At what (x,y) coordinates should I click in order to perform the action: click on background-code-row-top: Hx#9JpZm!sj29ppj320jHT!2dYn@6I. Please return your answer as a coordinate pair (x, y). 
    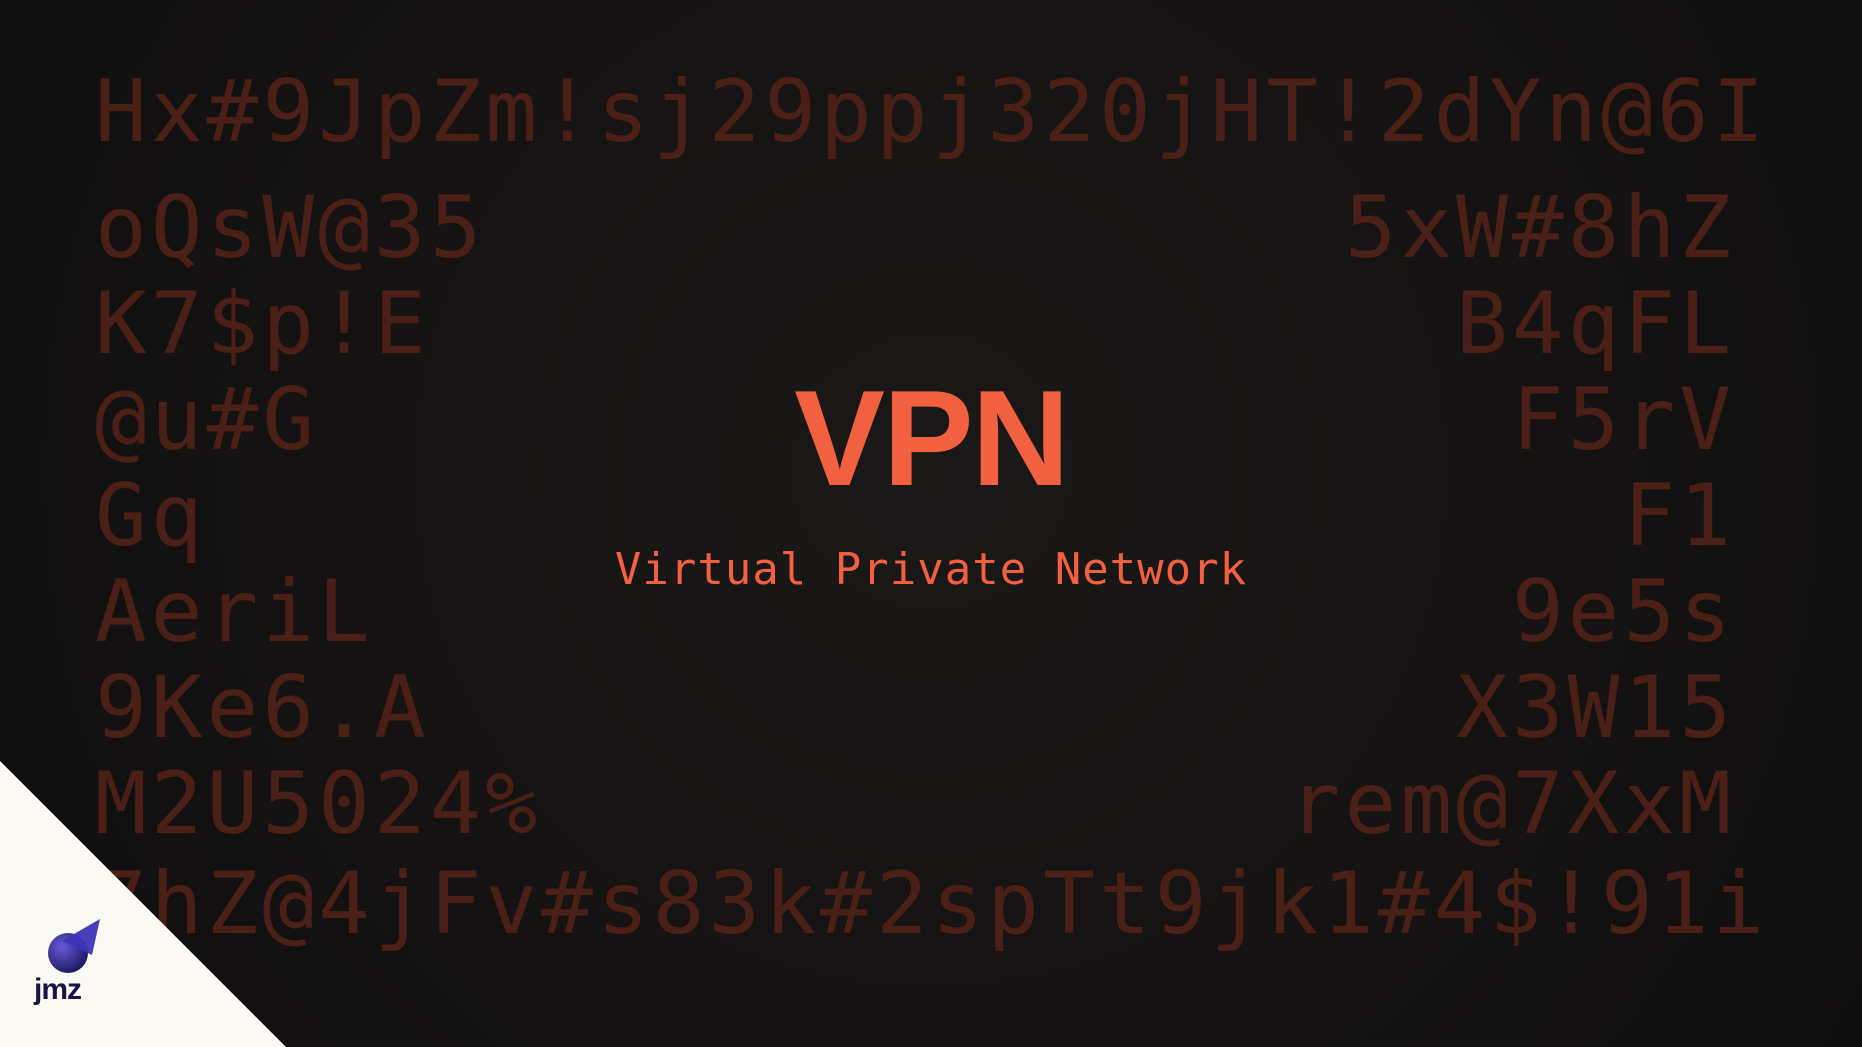
    Looking at the image, I should click on (929, 112).